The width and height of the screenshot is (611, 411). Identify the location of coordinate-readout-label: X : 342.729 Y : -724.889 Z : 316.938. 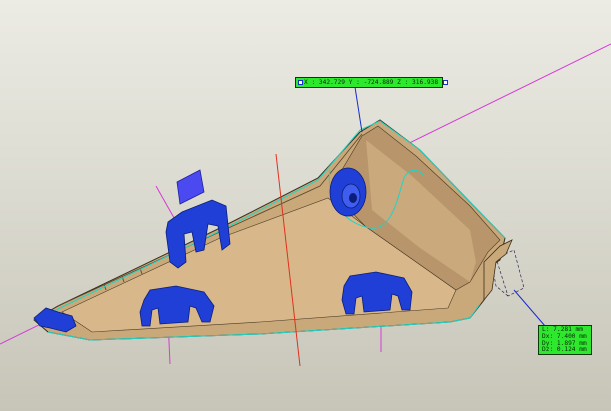
(372, 82).